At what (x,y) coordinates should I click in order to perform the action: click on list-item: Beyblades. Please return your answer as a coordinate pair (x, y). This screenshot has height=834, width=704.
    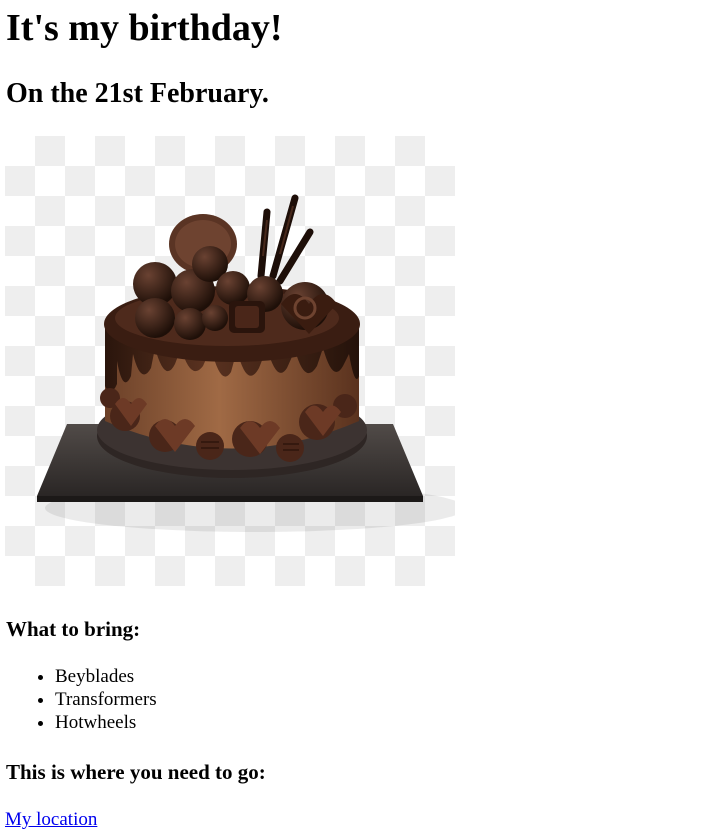
    Looking at the image, I should click on (106, 676).